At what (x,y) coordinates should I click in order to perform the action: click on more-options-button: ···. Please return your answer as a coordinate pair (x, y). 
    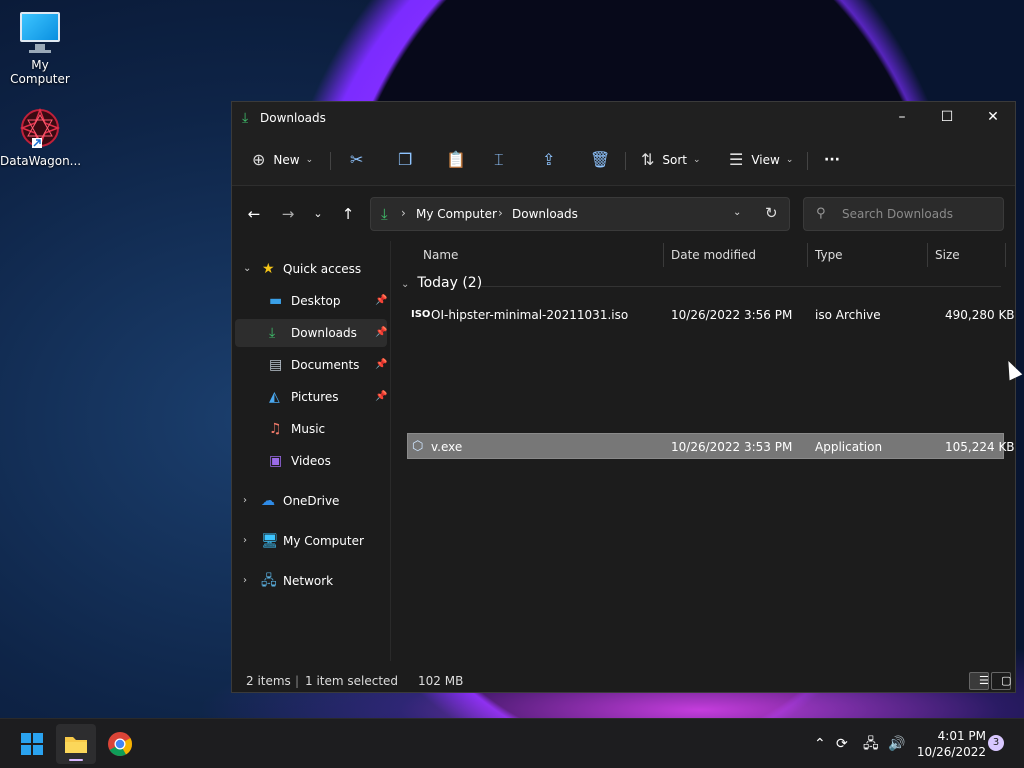
    Looking at the image, I should click on (832, 160).